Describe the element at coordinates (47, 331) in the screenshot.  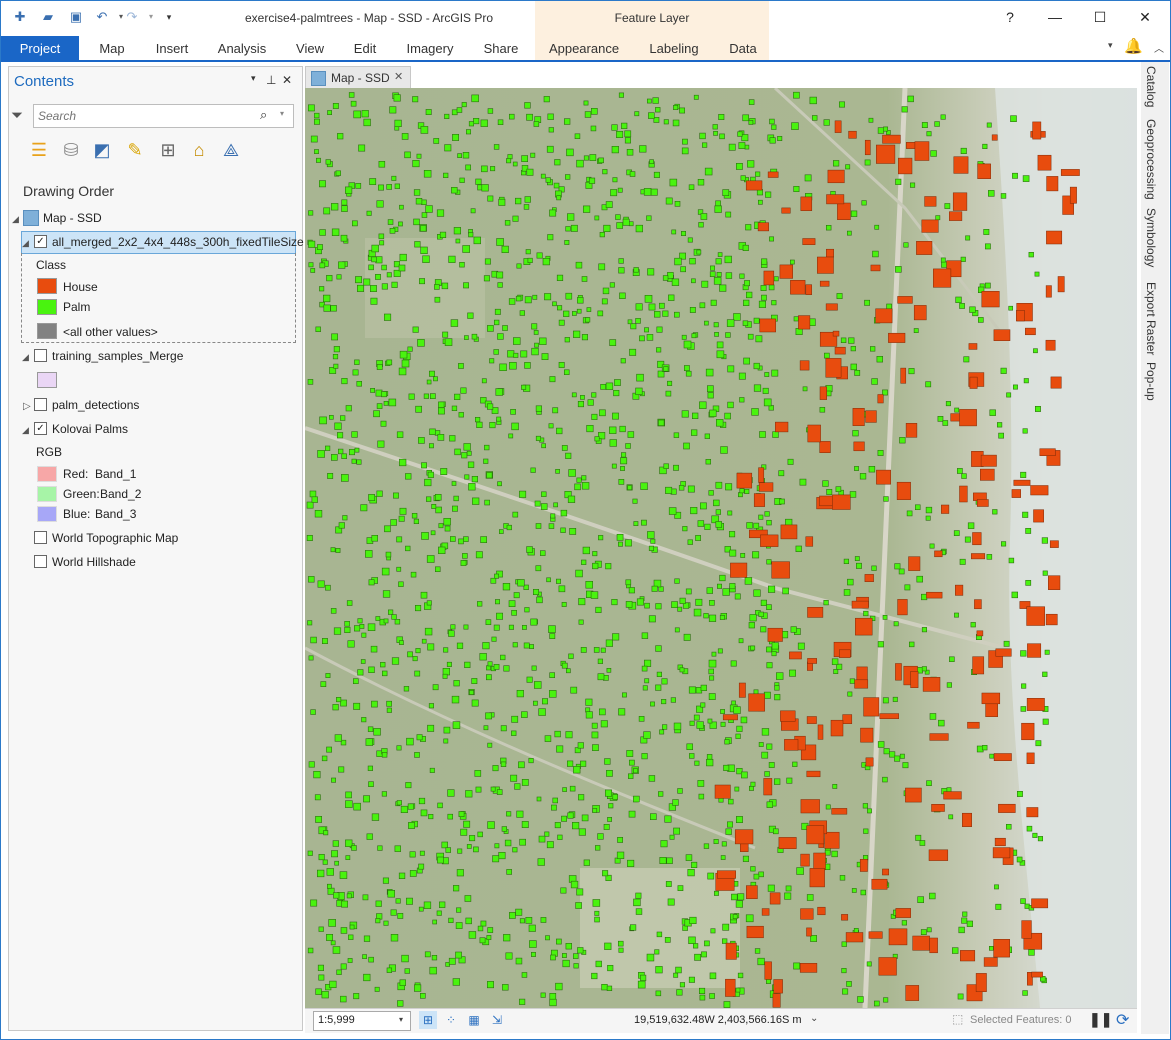
I see `other-values-swatch` at that location.